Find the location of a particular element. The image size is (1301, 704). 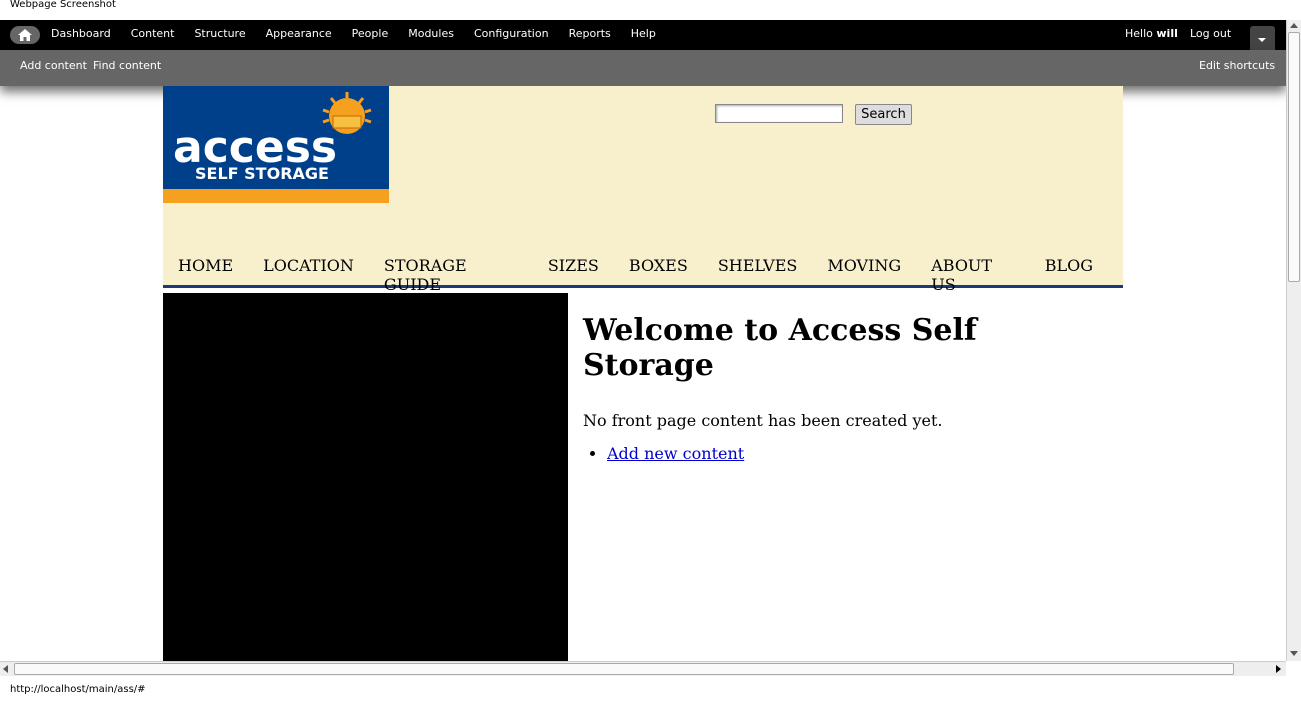

list-item: Add new content is located at coordinates (855, 453).